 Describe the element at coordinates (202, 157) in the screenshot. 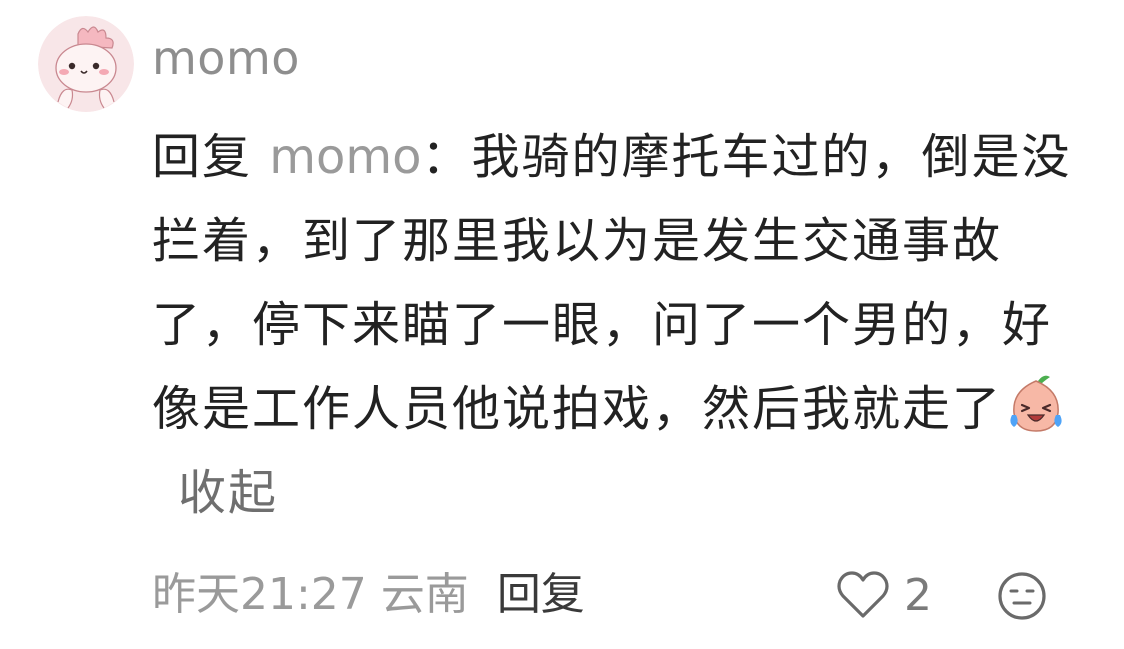

I see `reply-label: 回复` at that location.